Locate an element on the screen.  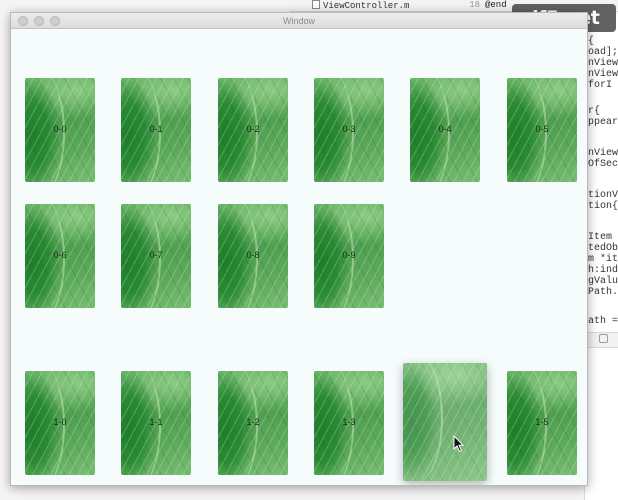
dragging-collection-item: 1-4 is located at coordinates (445, 422).